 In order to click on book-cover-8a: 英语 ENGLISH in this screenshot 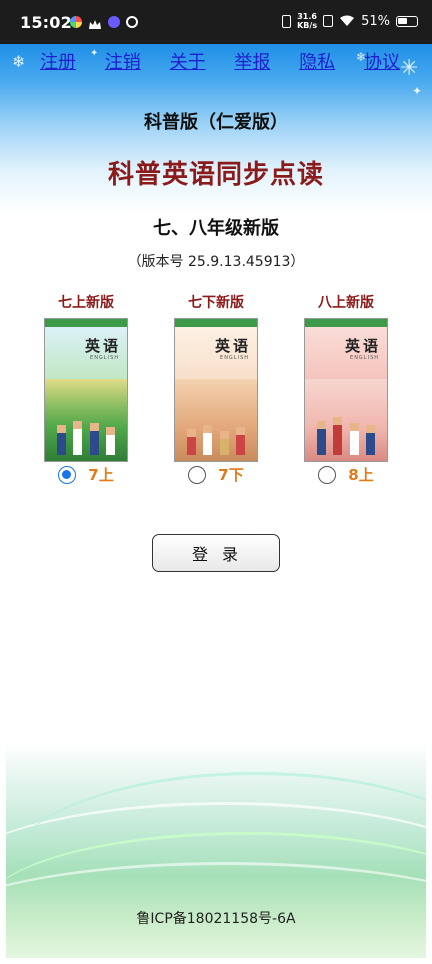, I will do `click(346, 390)`.